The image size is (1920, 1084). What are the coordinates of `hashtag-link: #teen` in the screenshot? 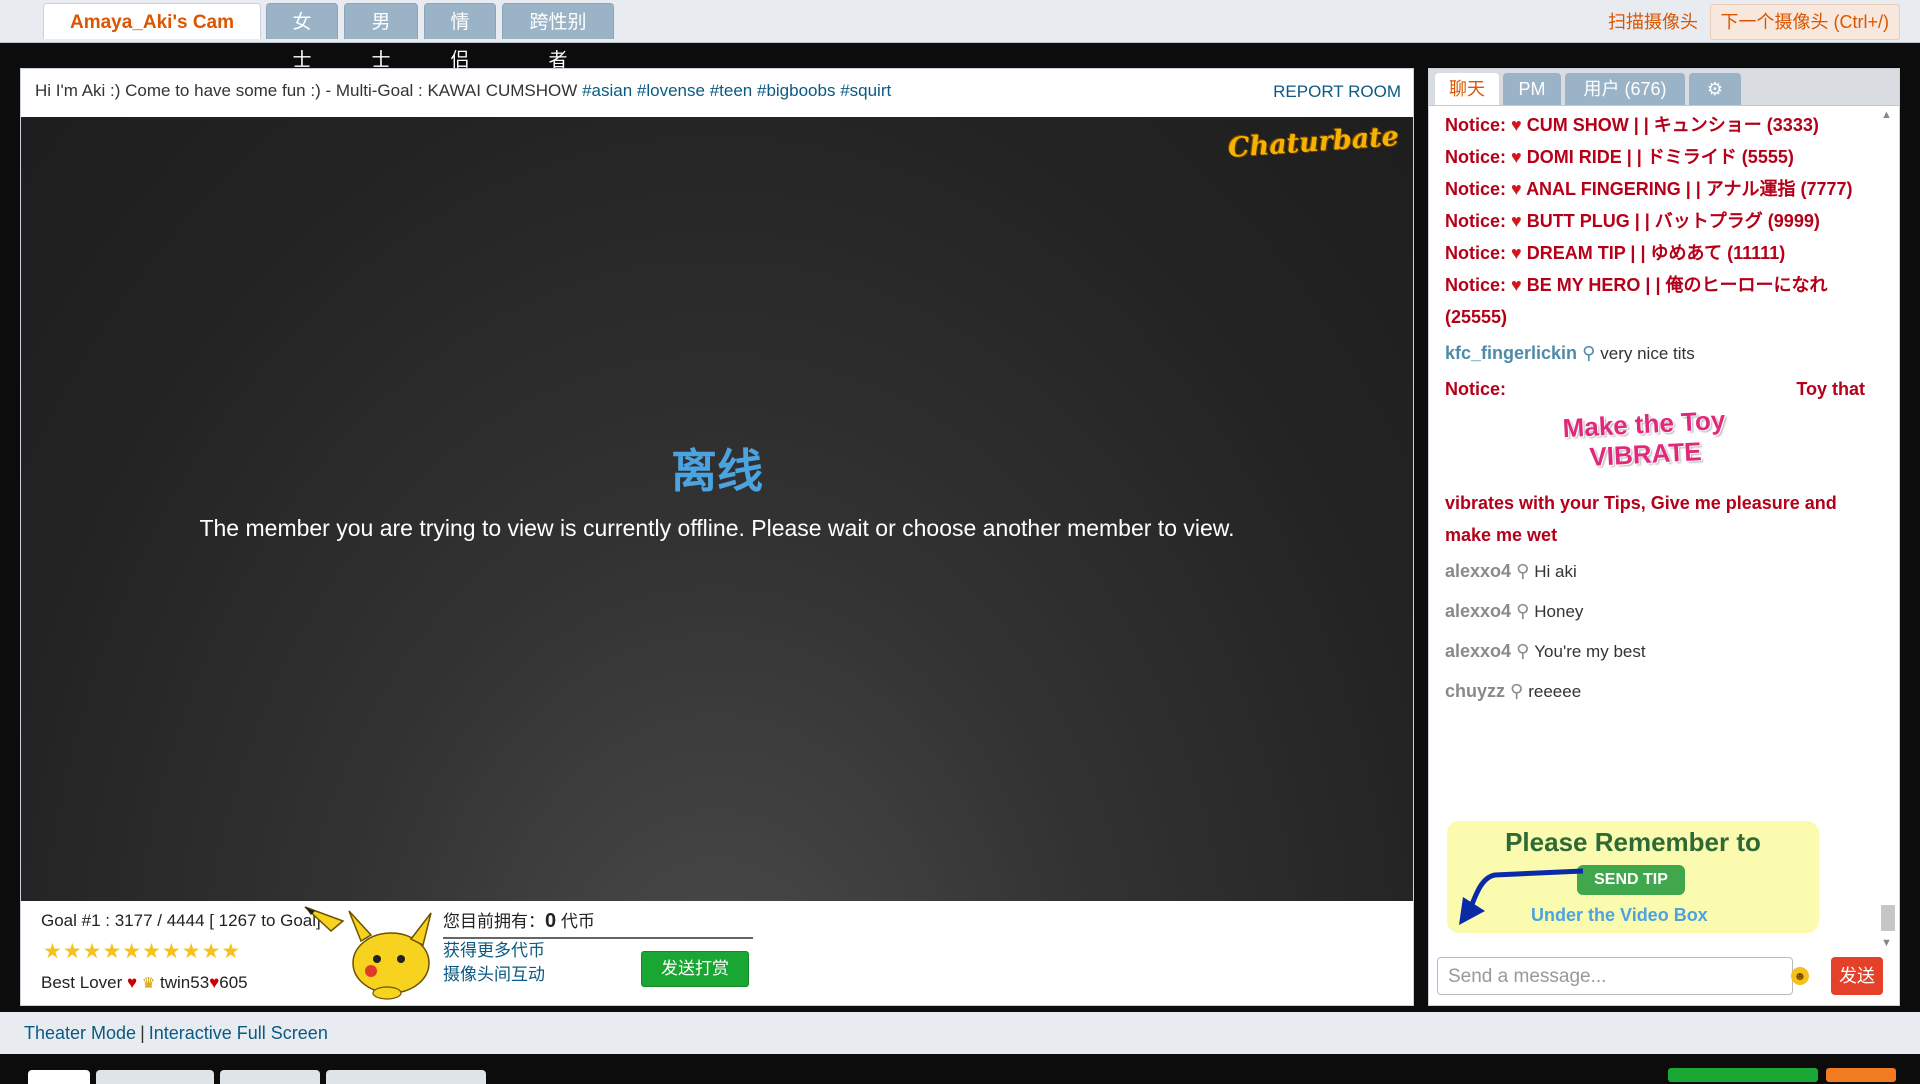 It's located at (731, 90).